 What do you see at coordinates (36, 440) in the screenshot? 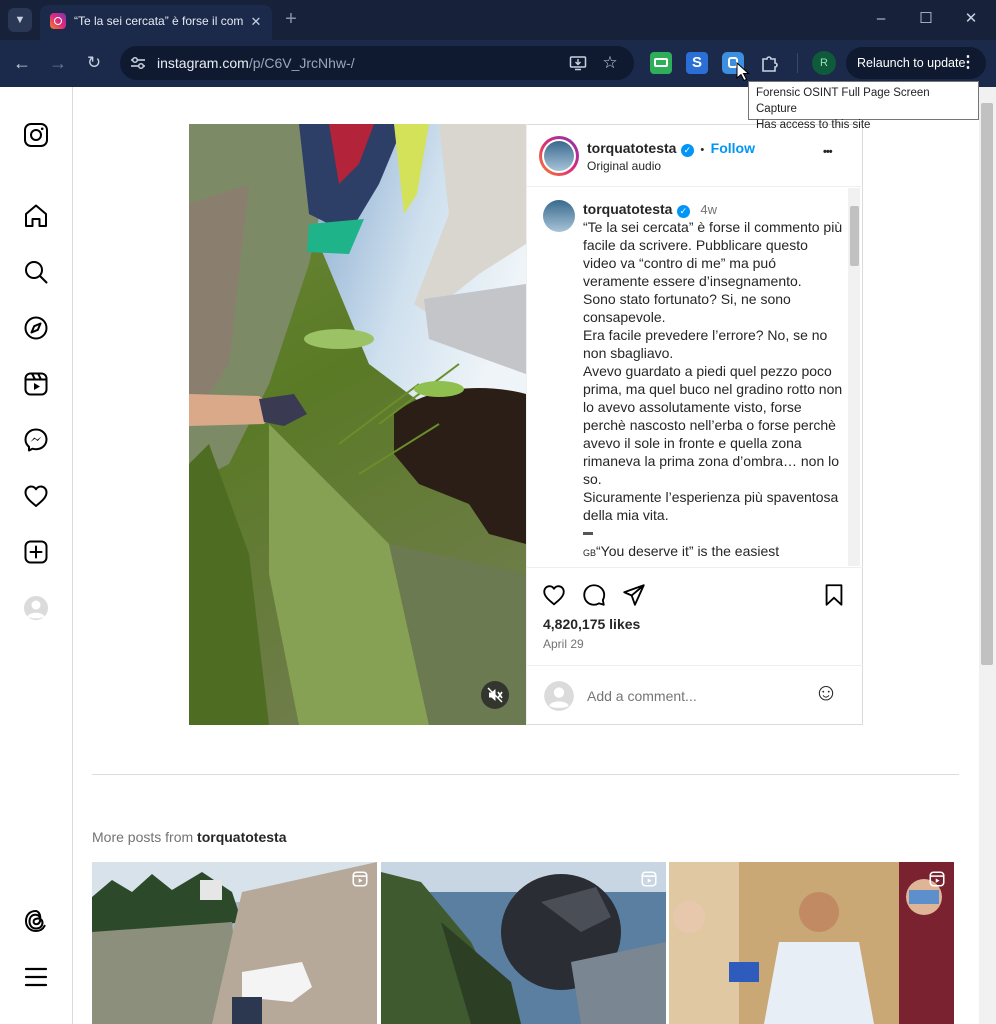
I see `messenger-icon` at bounding box center [36, 440].